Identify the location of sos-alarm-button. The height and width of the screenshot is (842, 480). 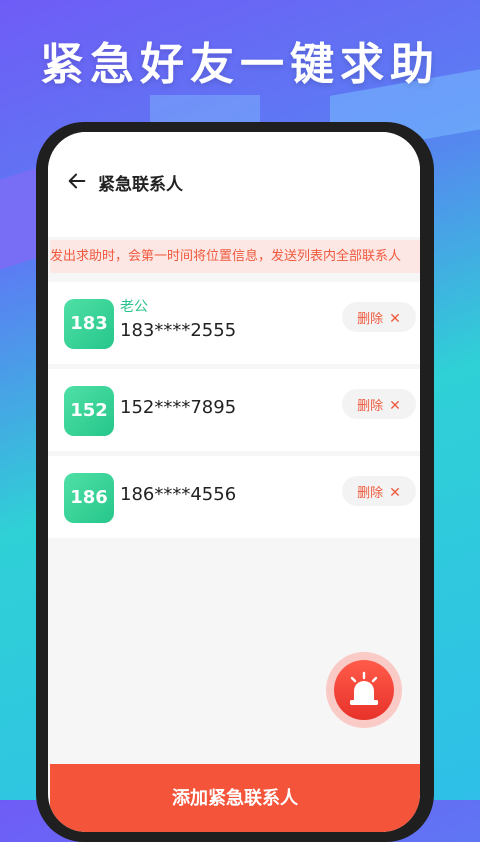
(364, 690).